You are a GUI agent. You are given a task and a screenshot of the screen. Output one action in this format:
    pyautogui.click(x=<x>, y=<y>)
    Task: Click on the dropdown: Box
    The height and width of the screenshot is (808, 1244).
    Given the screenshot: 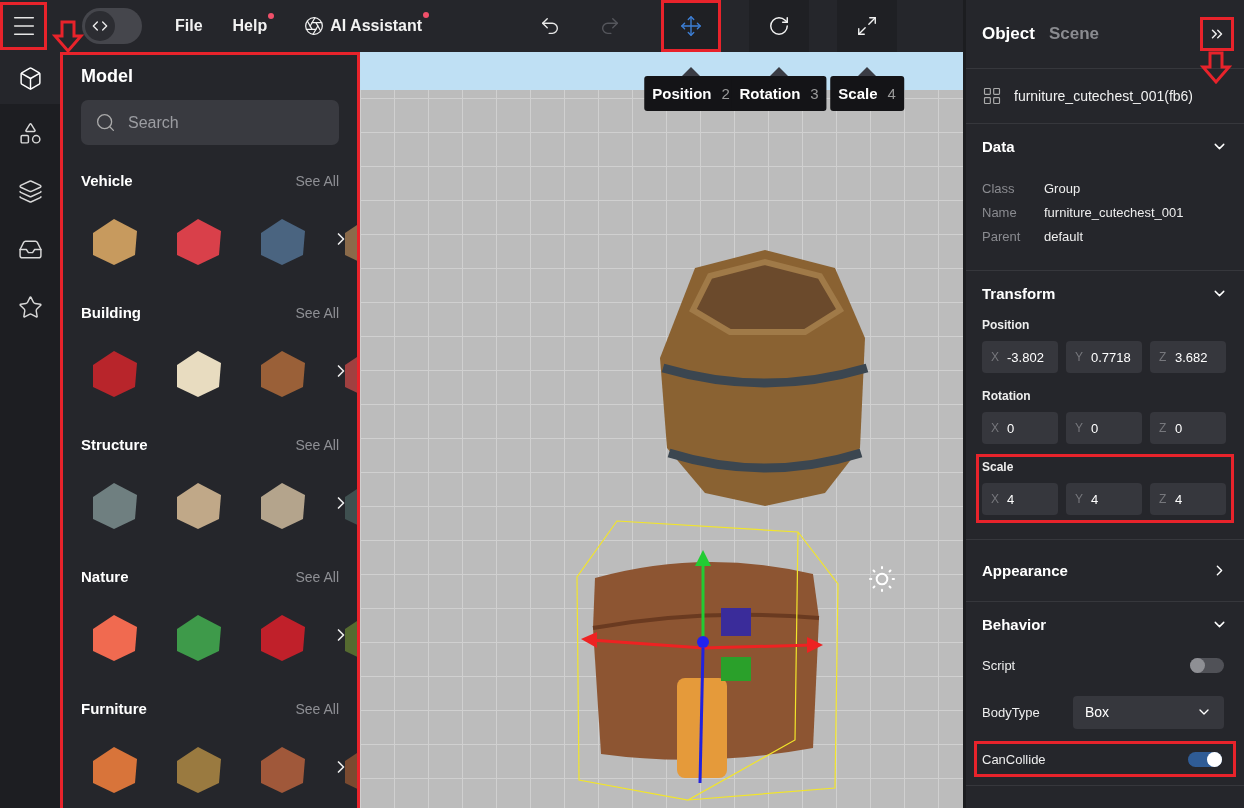 What is the action you would take?
    pyautogui.click(x=1148, y=712)
    